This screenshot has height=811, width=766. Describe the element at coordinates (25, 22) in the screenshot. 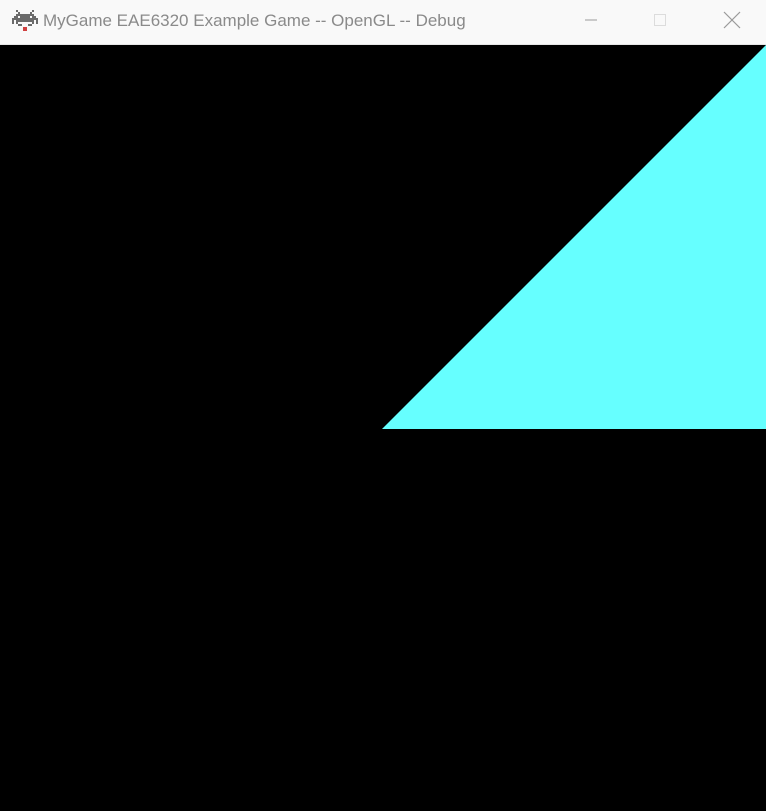

I see `space-invader-icon` at that location.